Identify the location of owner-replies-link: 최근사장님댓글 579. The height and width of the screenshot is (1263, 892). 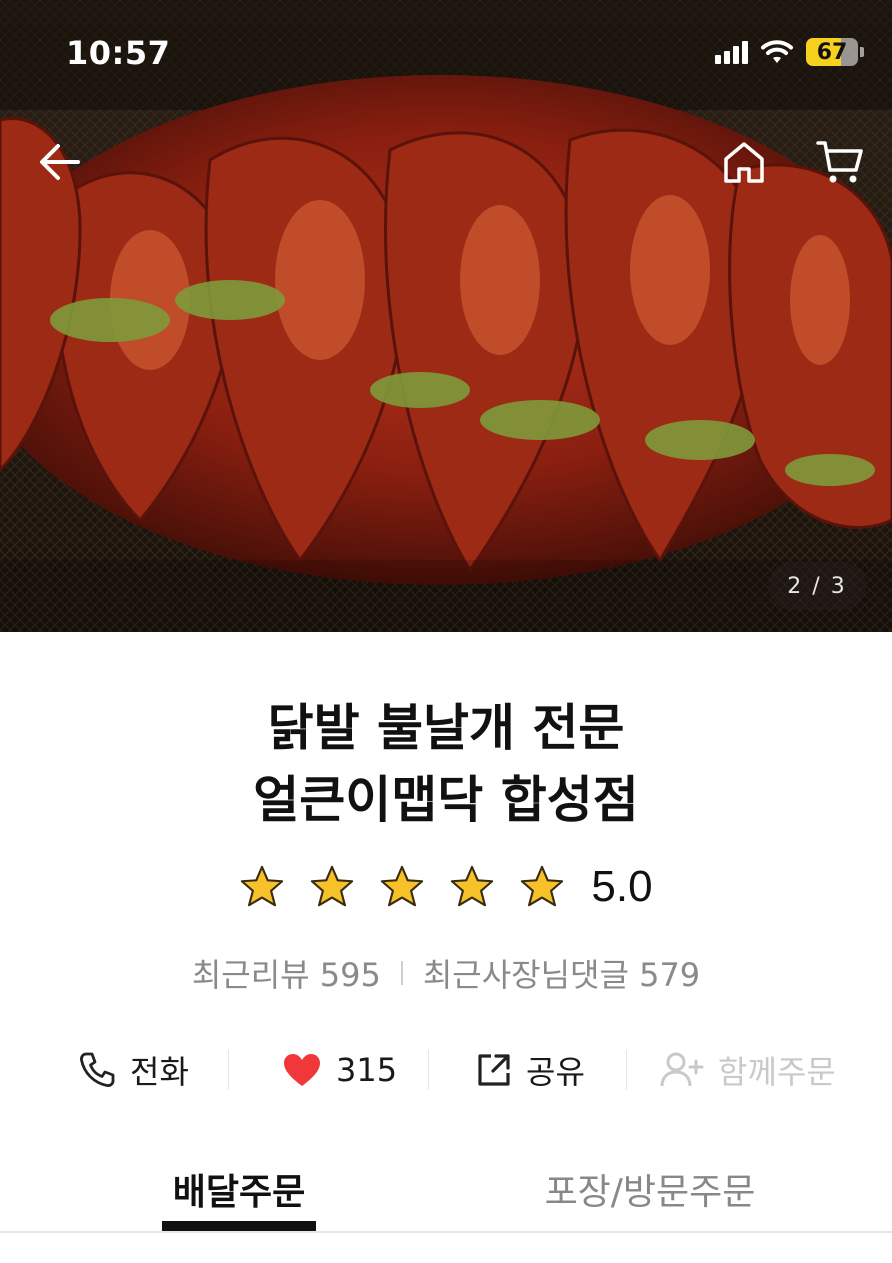
(561, 973).